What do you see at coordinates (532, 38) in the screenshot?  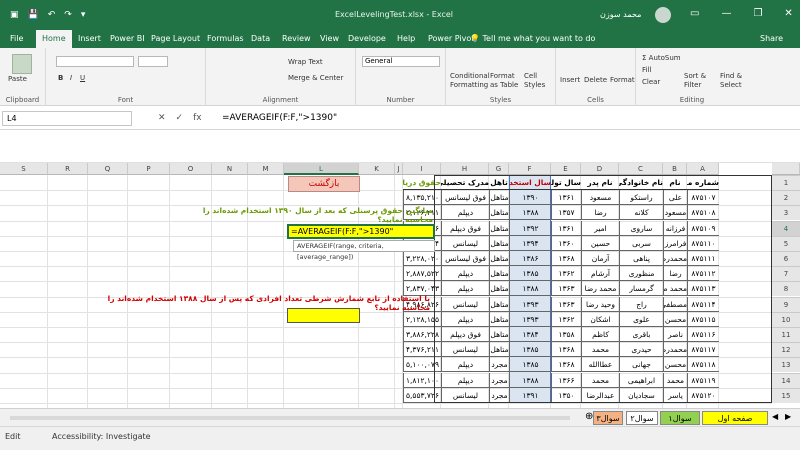 I see `tell-me-search: 💡 Tell me what you want to do` at bounding box center [532, 38].